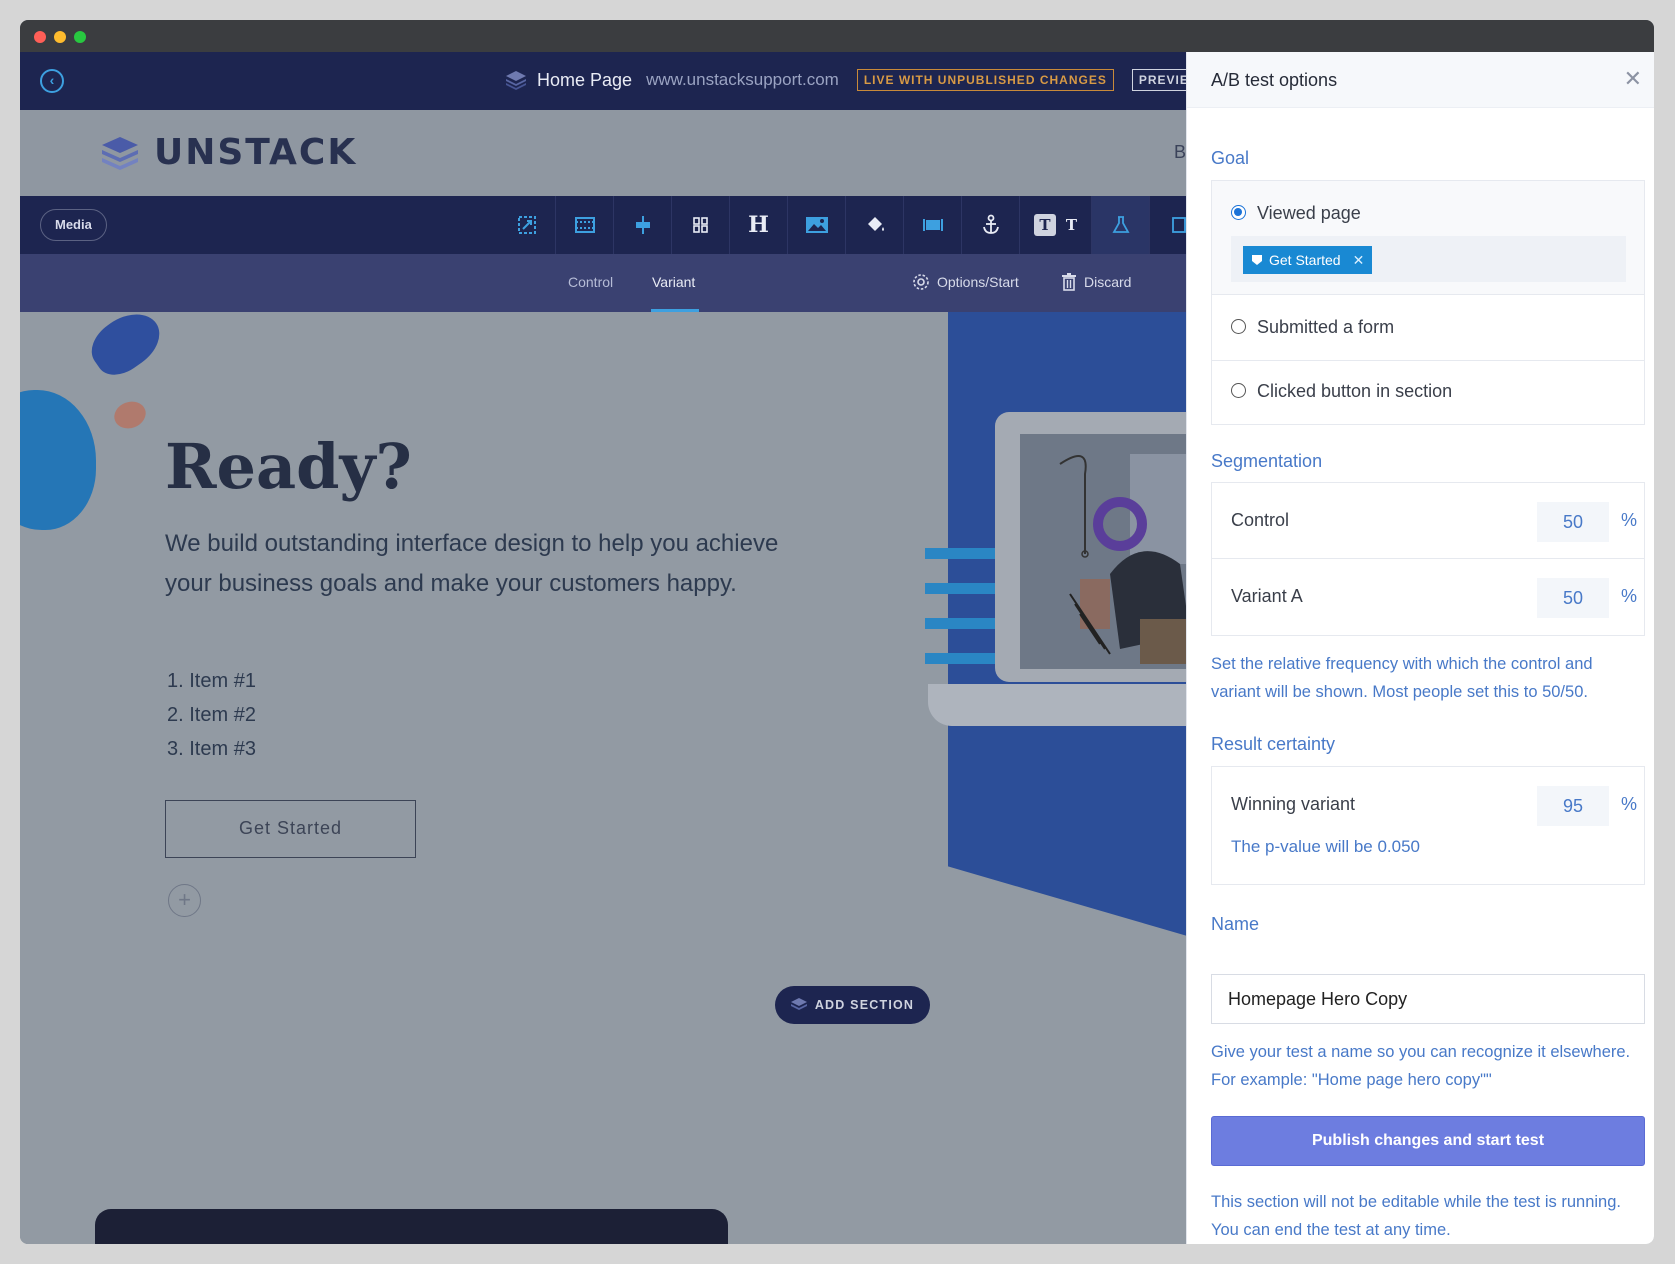 The height and width of the screenshot is (1264, 1675). I want to click on segmentation-card: Control 50 % Variant A 50 %, so click(1428, 559).